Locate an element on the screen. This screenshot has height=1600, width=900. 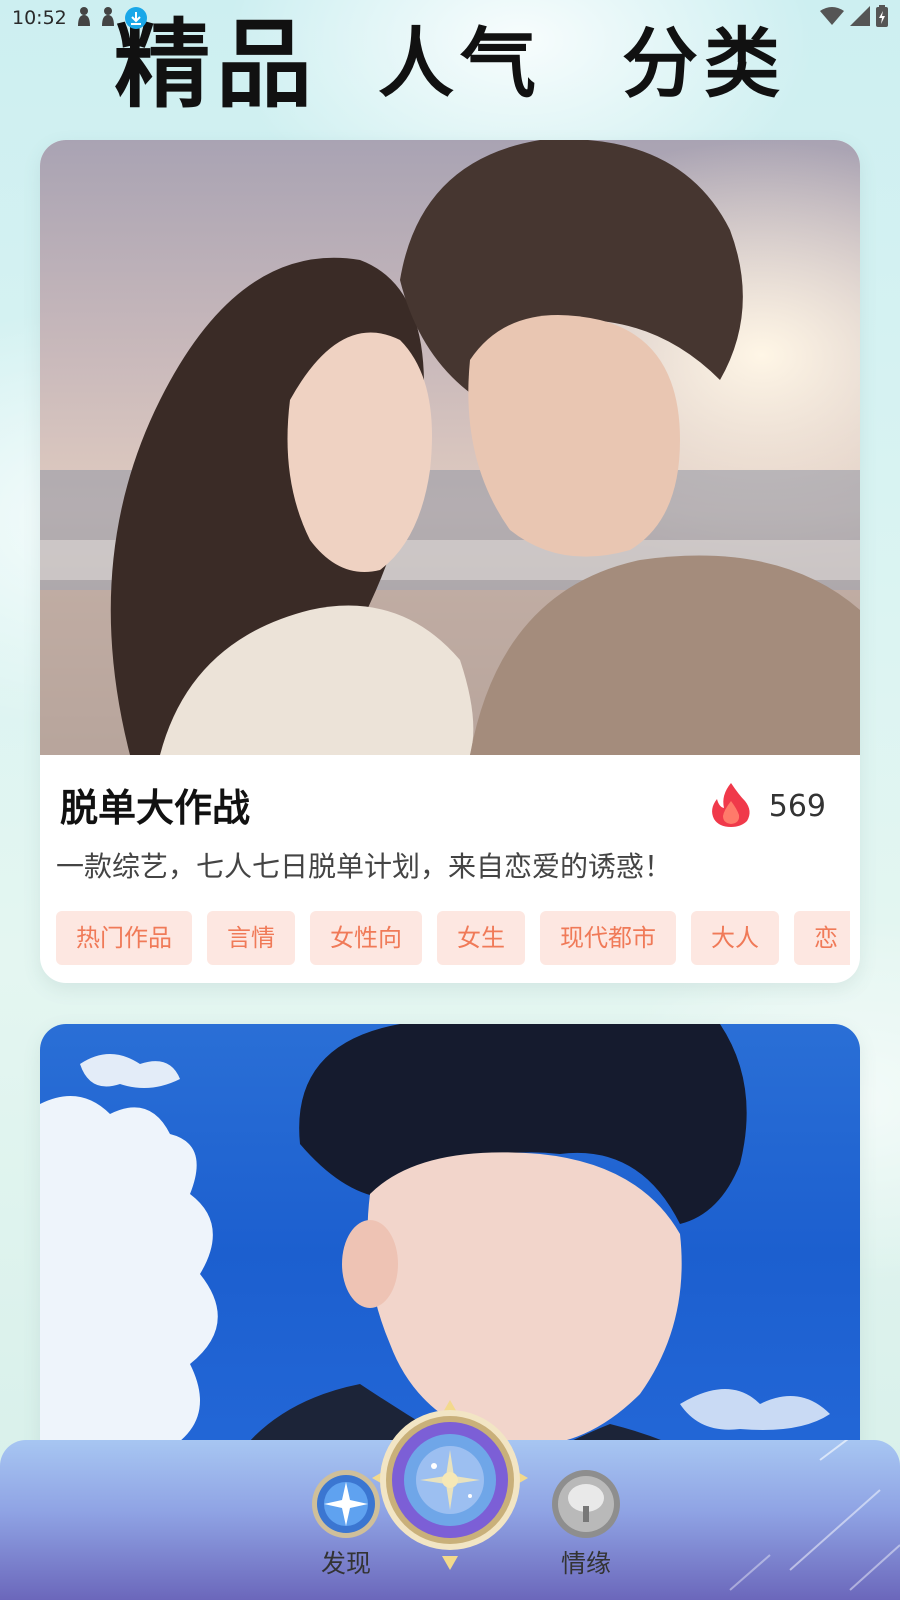
tag: 言情 is located at coordinates (251, 938).